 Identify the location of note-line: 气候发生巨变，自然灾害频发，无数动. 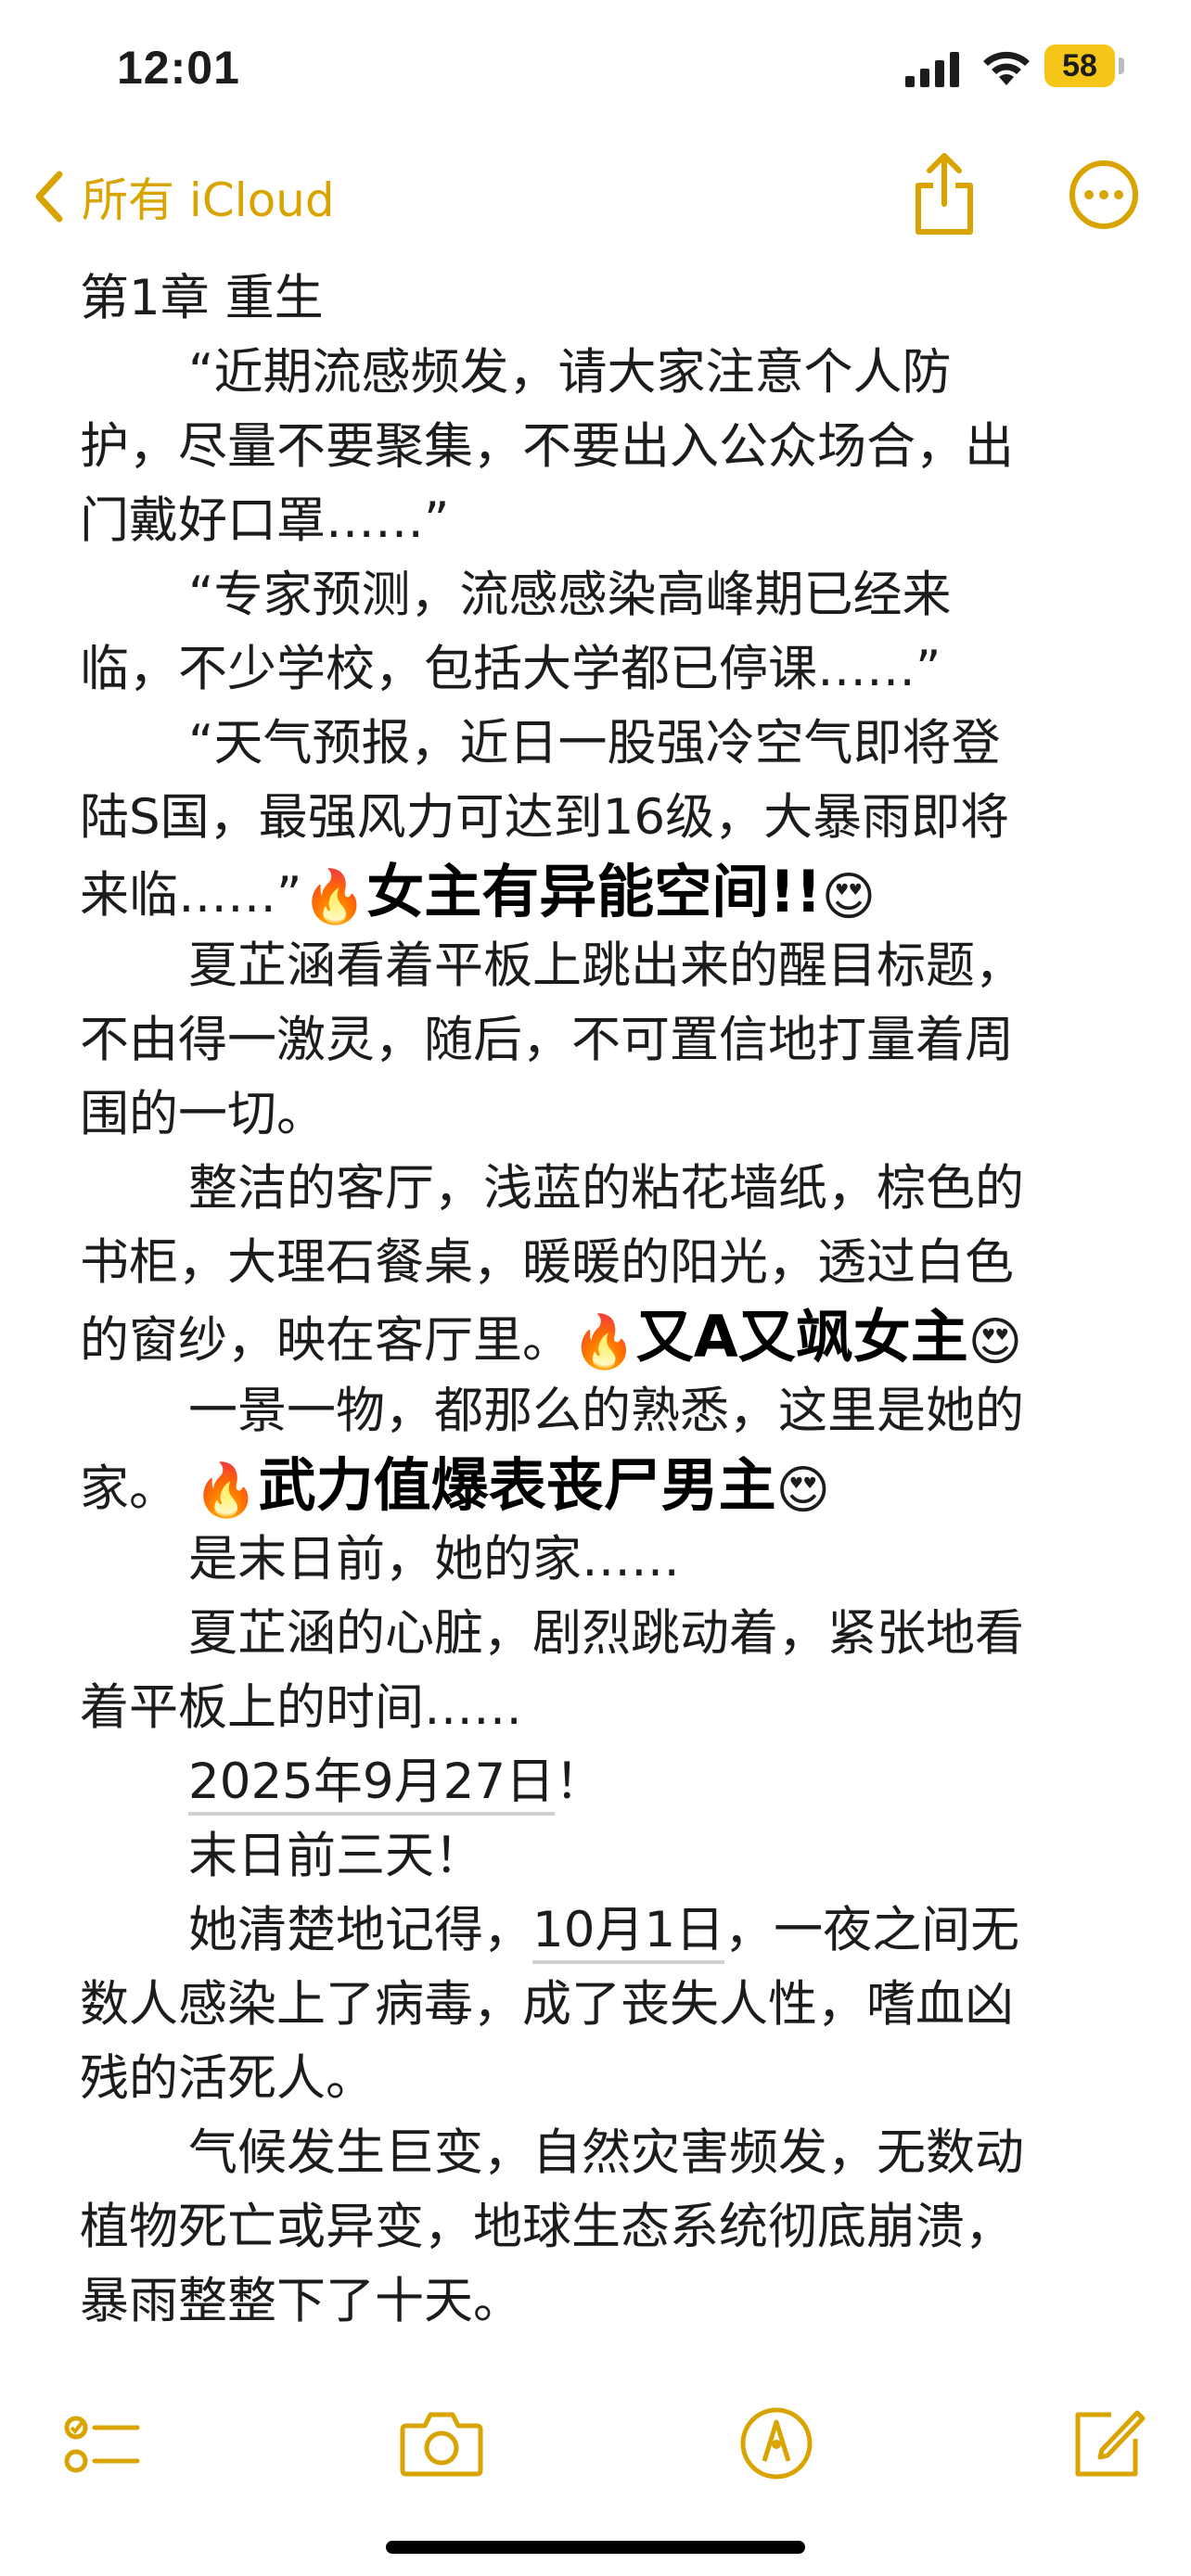
(604, 2153).